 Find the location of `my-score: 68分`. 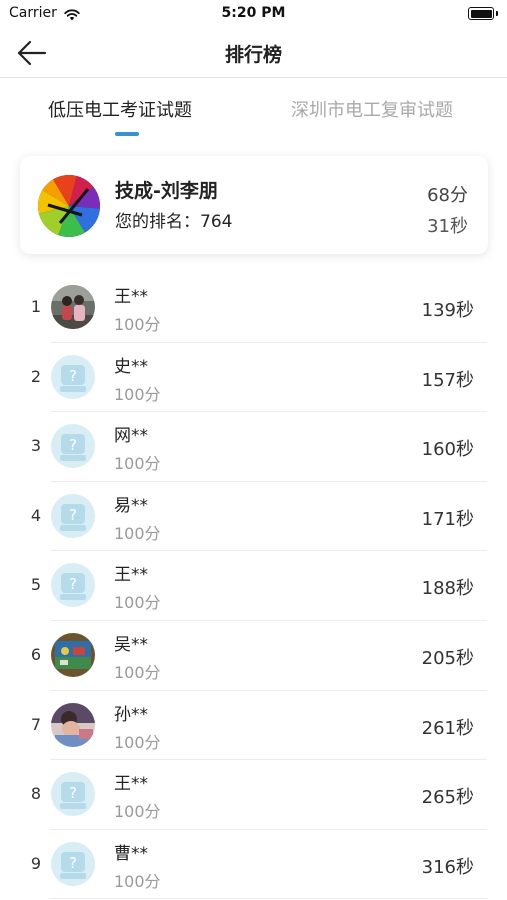

my-score: 68分 is located at coordinates (447, 195).